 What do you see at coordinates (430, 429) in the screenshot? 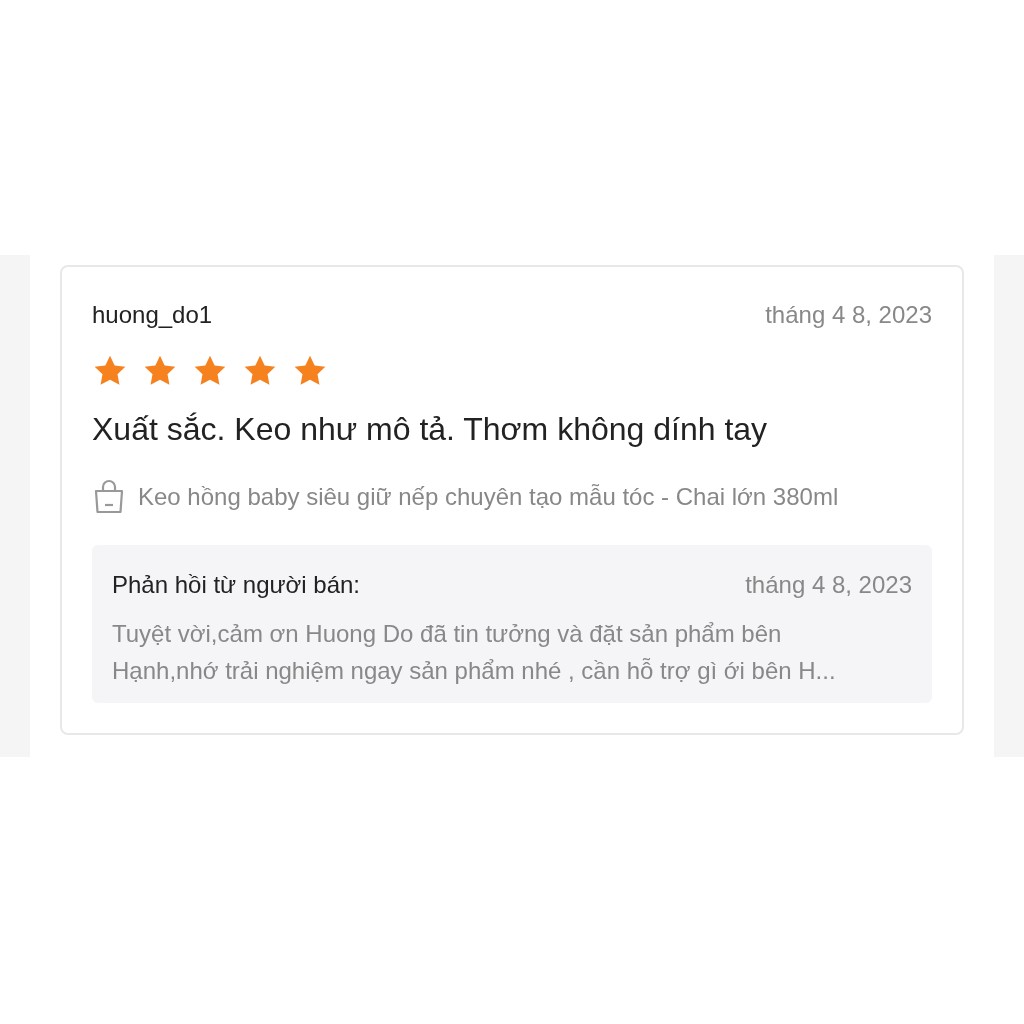
I see `review-title: Xuất sắc. Keo như mô tả. Thơm không dính tay` at bounding box center [430, 429].